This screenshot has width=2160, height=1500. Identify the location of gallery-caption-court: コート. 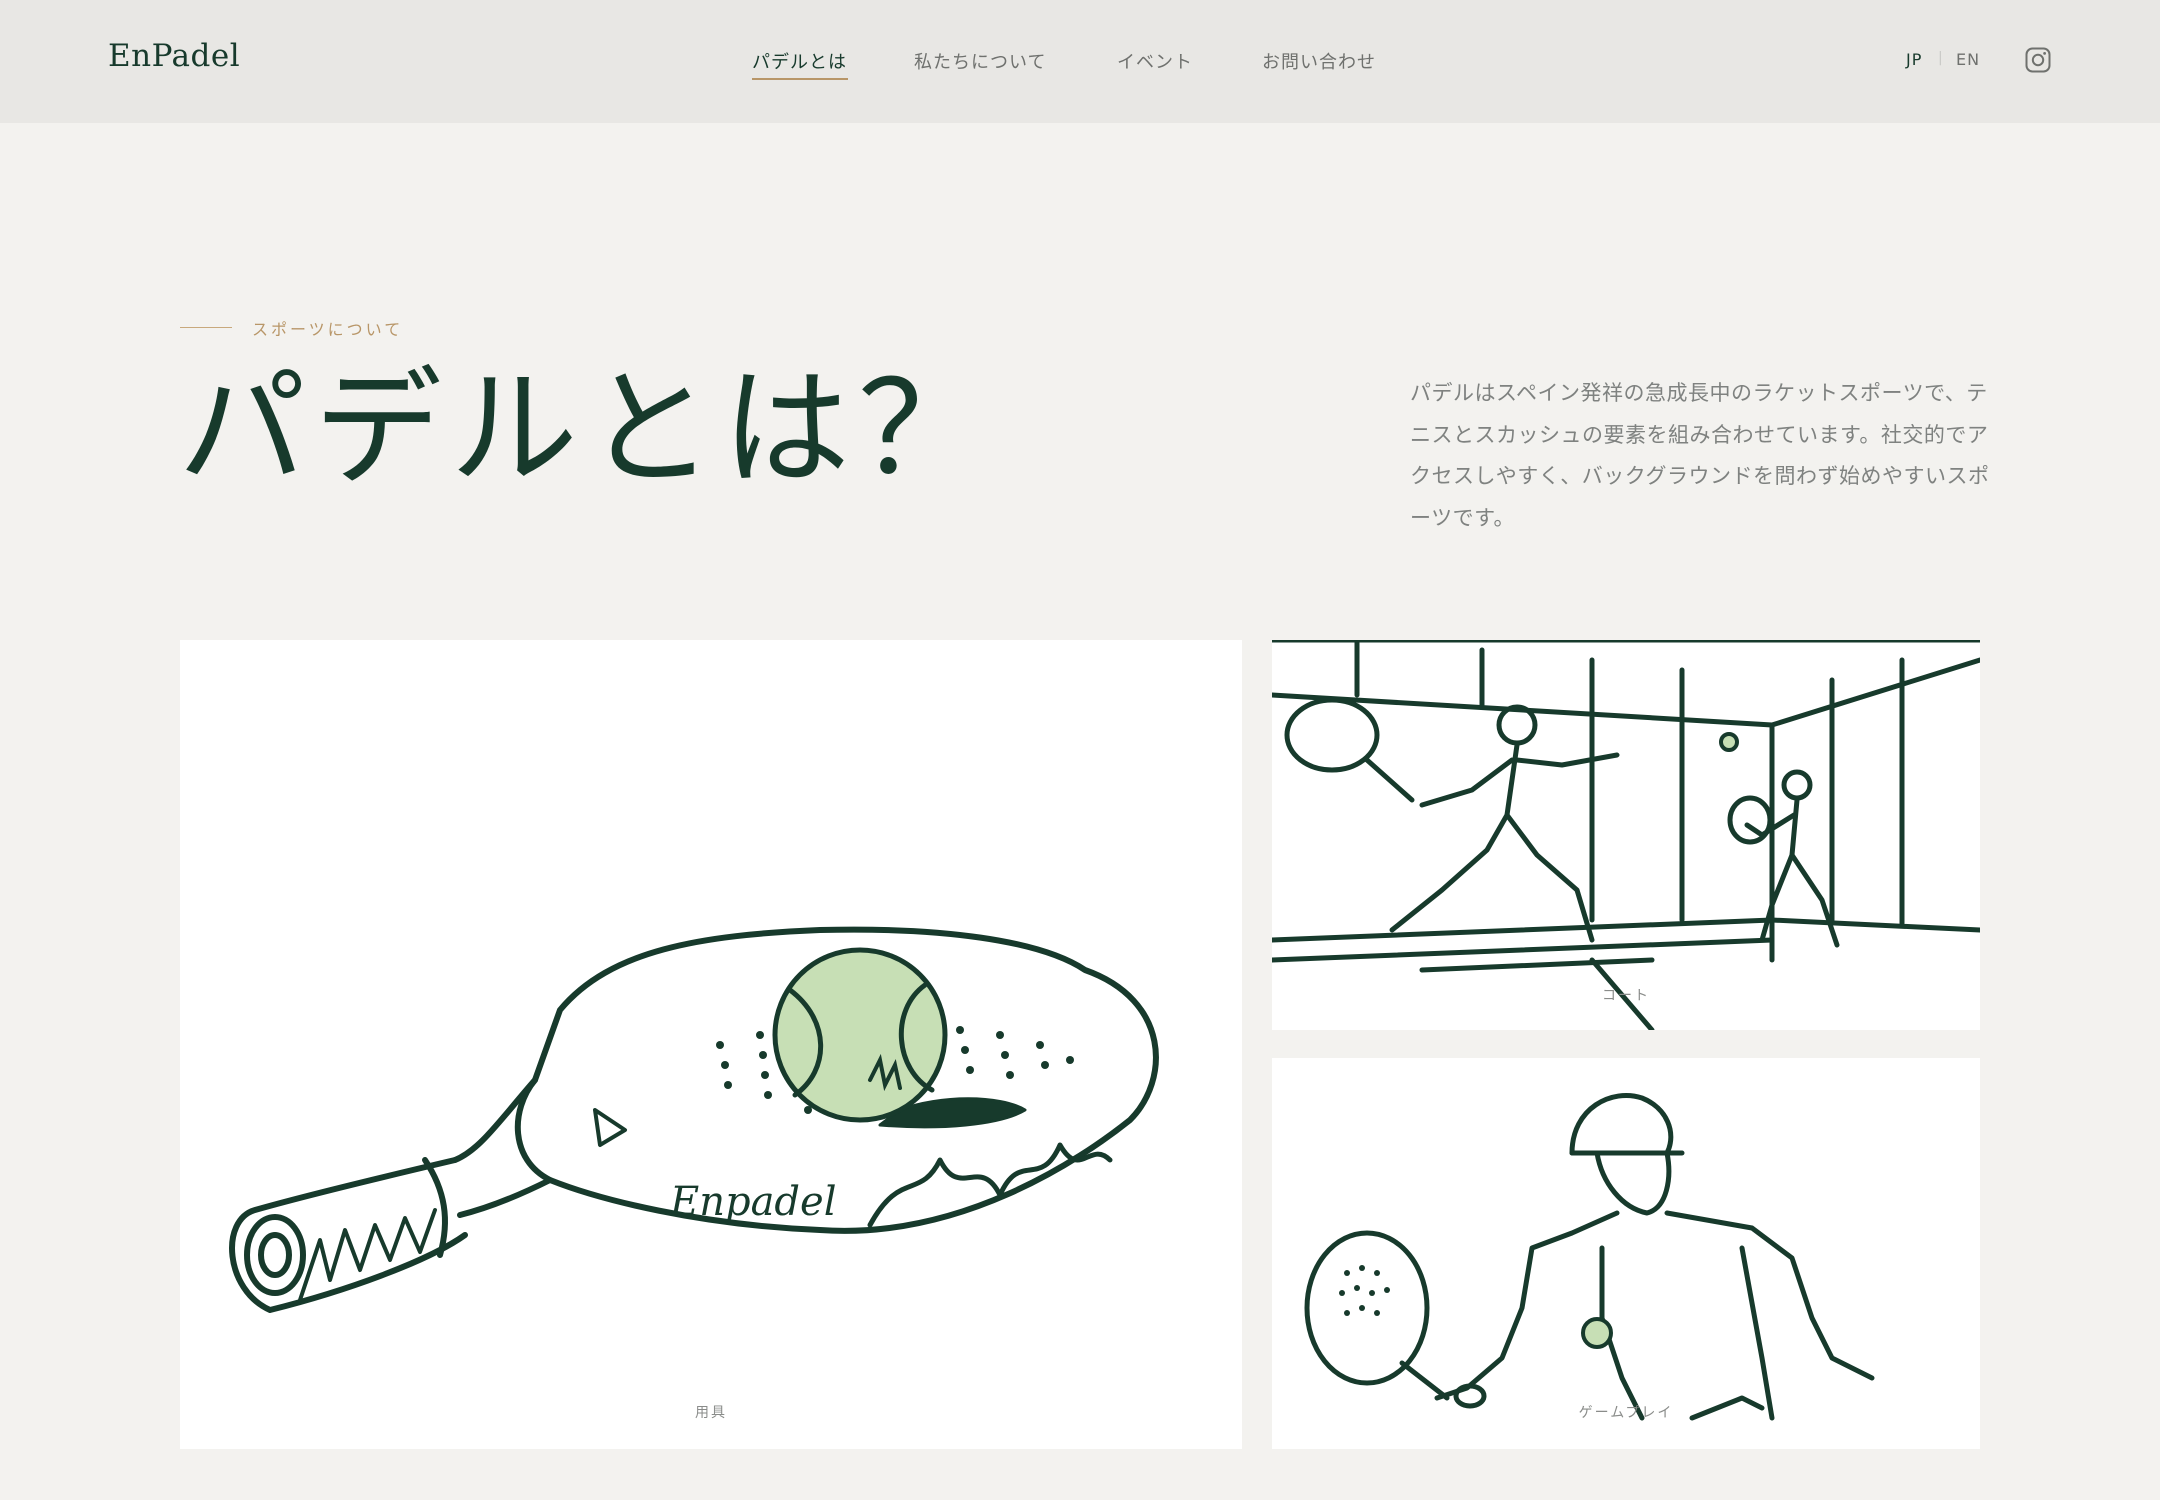
(1626, 996).